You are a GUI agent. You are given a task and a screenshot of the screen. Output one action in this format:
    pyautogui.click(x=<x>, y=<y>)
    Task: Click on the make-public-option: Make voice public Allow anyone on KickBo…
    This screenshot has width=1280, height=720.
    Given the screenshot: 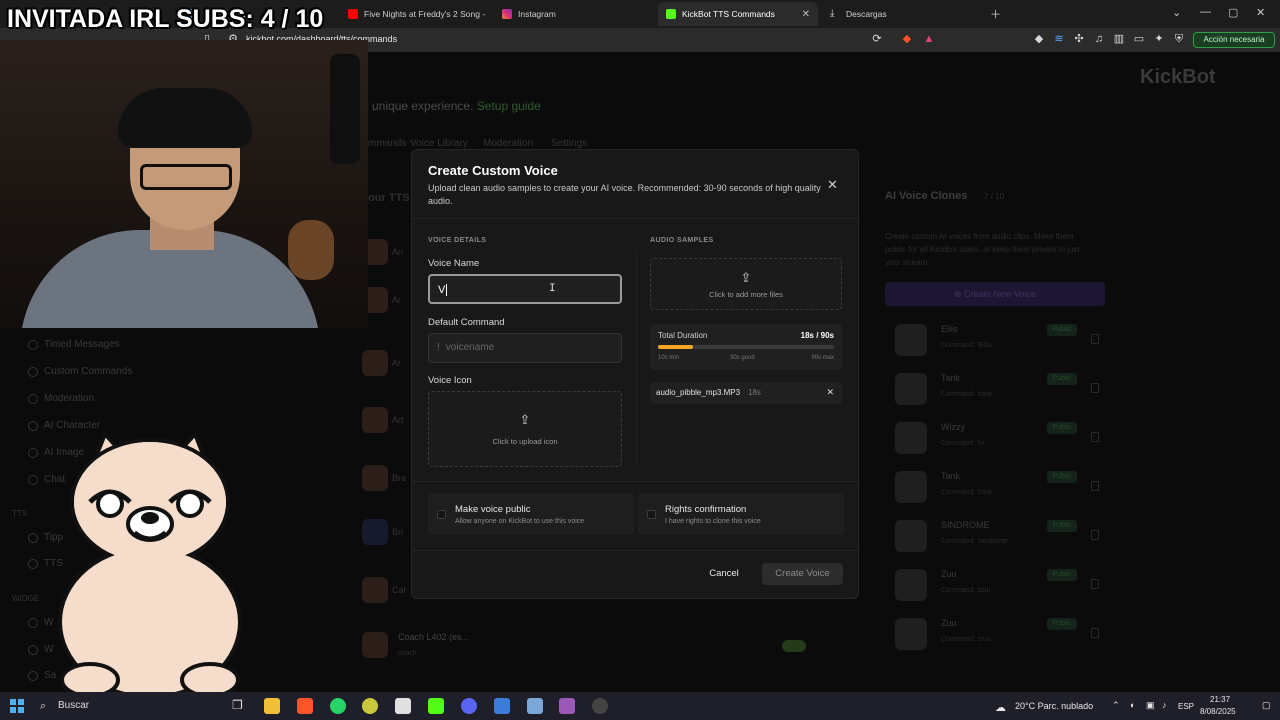 What is the action you would take?
    pyautogui.click(x=531, y=514)
    